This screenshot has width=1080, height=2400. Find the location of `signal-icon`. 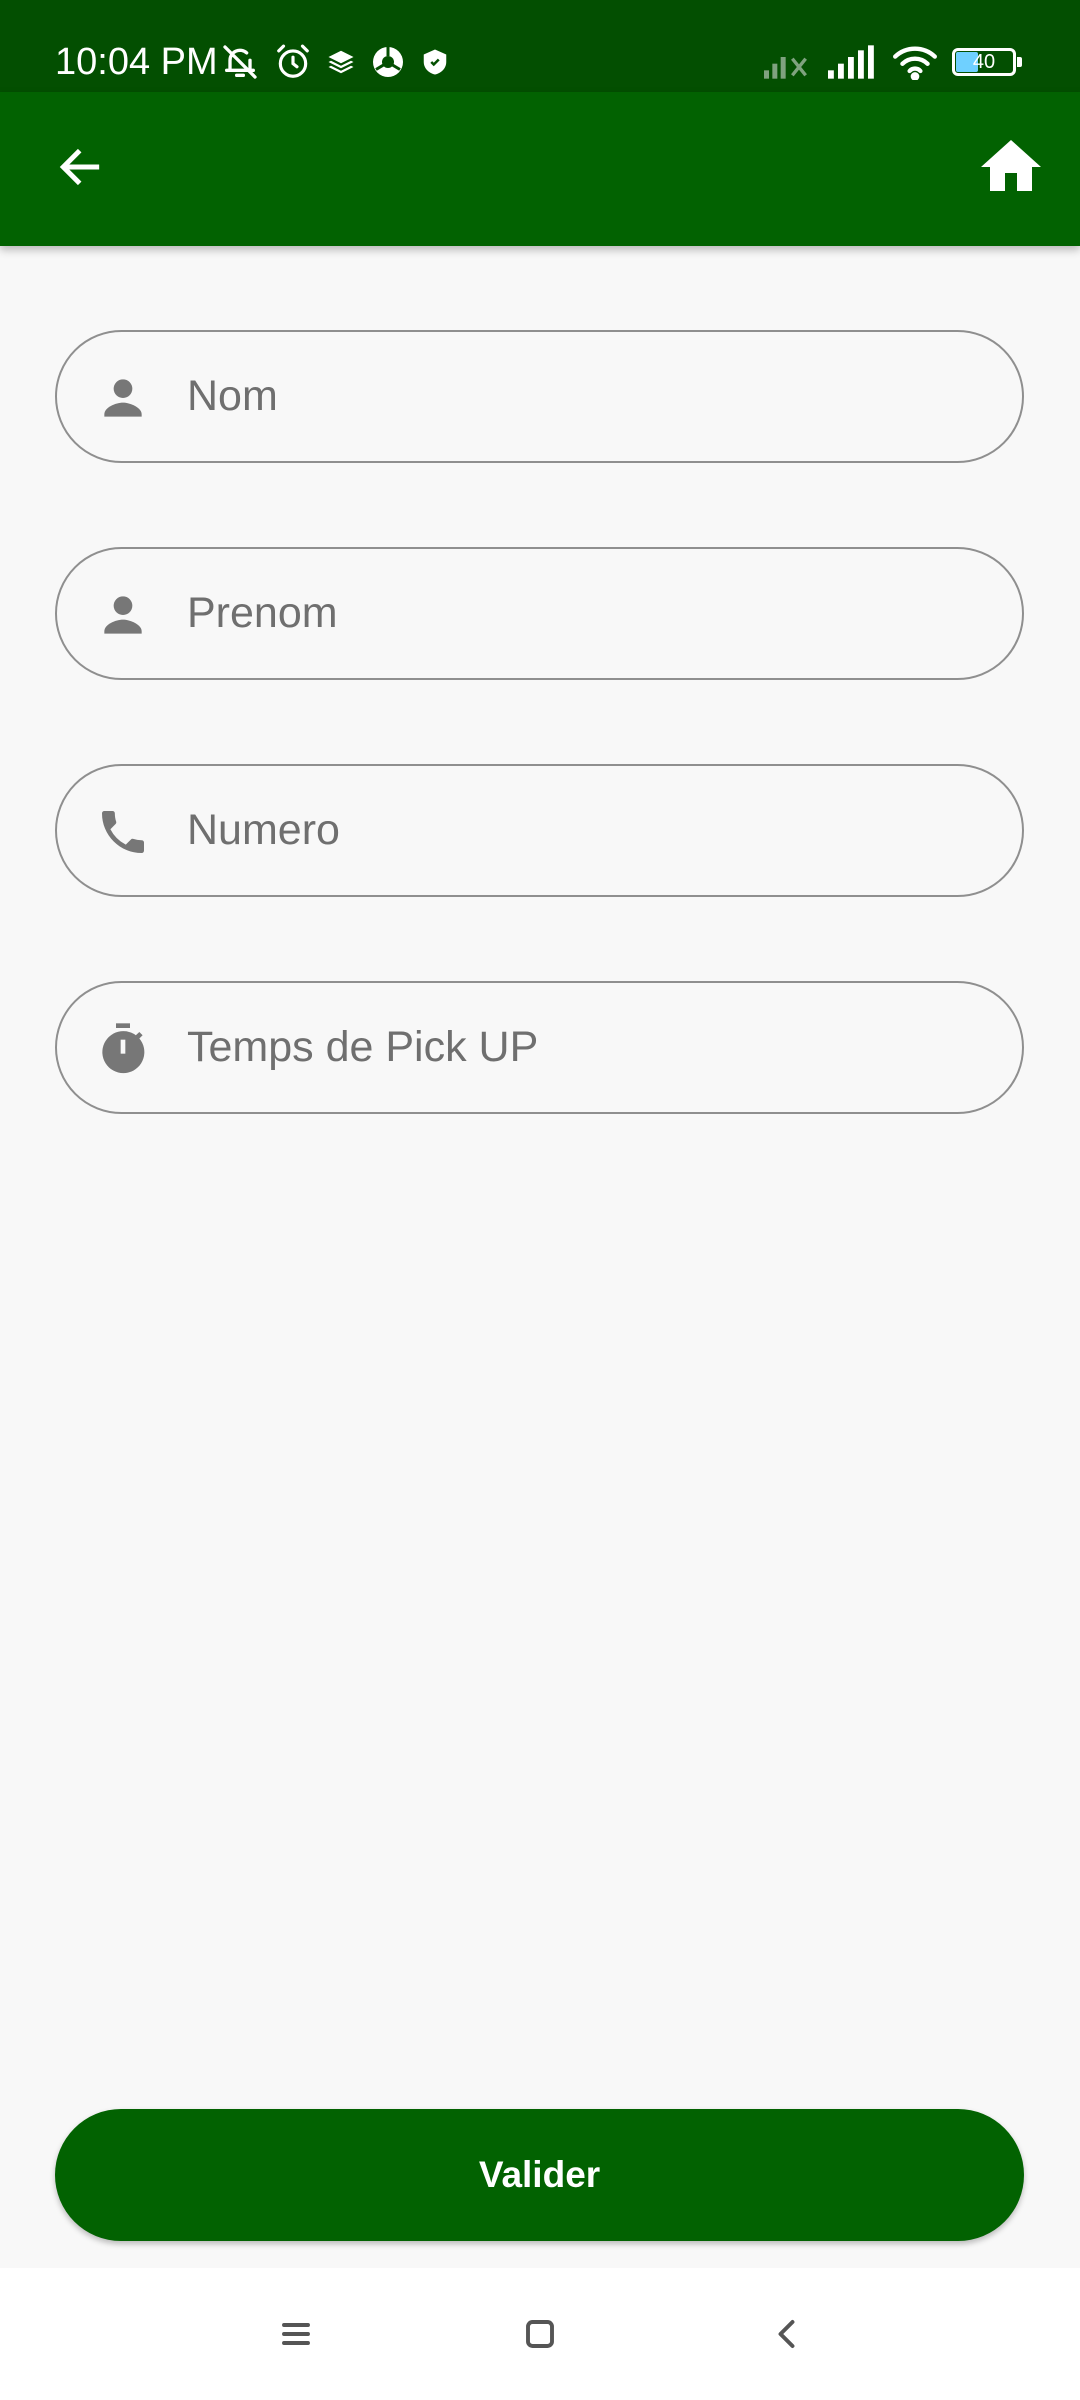

signal-icon is located at coordinates (853, 62).